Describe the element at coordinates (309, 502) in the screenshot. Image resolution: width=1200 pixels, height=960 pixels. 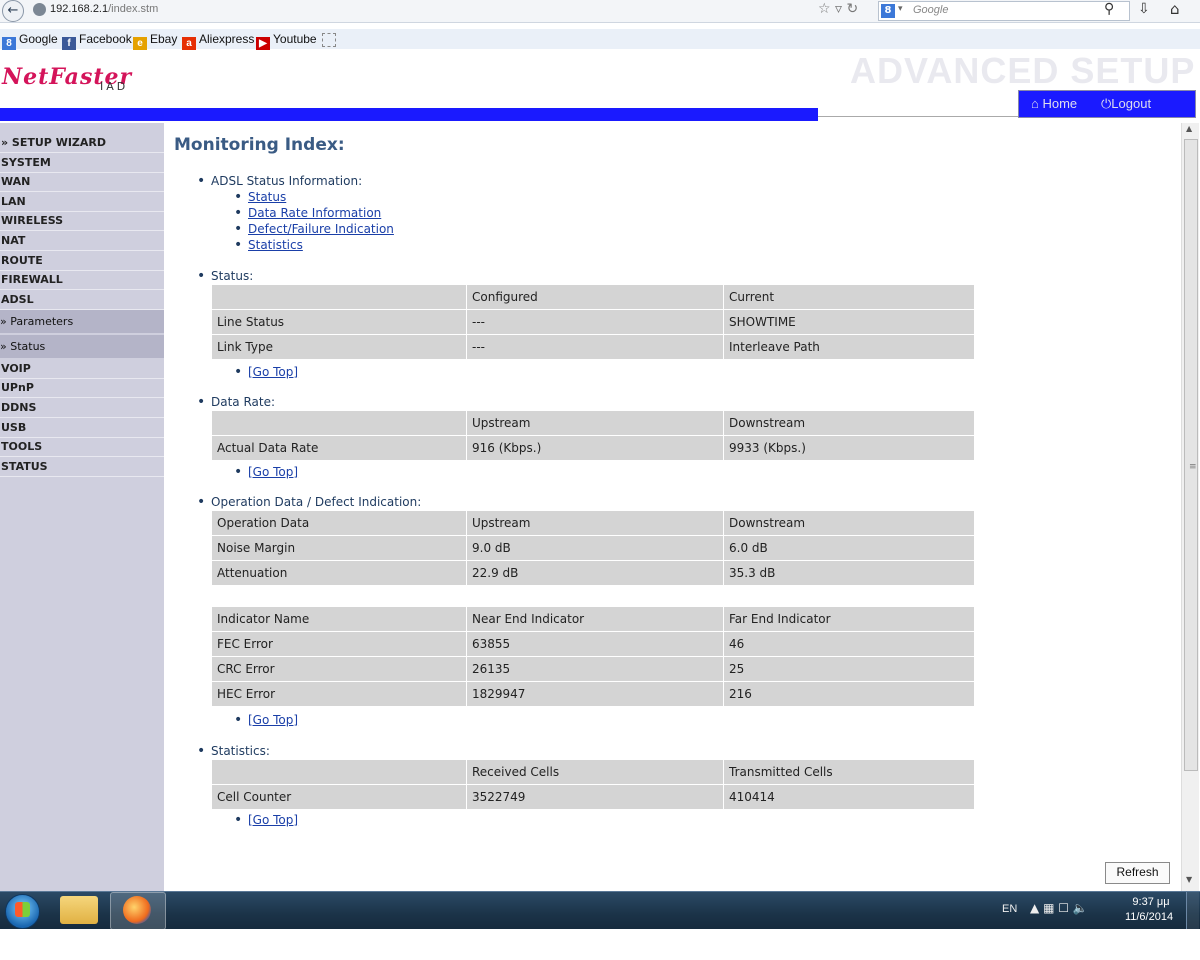
I see `operation-heading: Operation Data / Defect Indication:` at that location.